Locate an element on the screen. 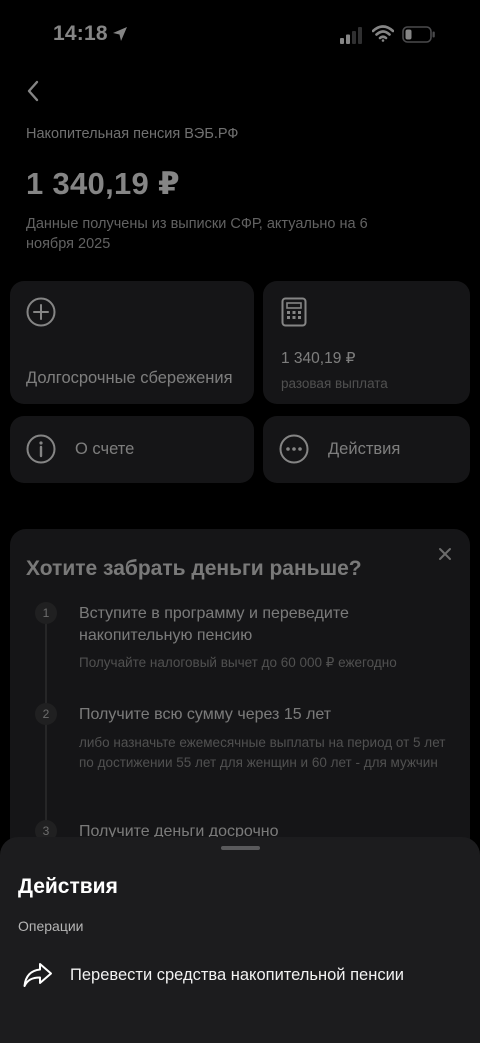 Image resolution: width=480 pixels, height=1043 pixels. sheet-title: Действия is located at coordinates (68, 886).